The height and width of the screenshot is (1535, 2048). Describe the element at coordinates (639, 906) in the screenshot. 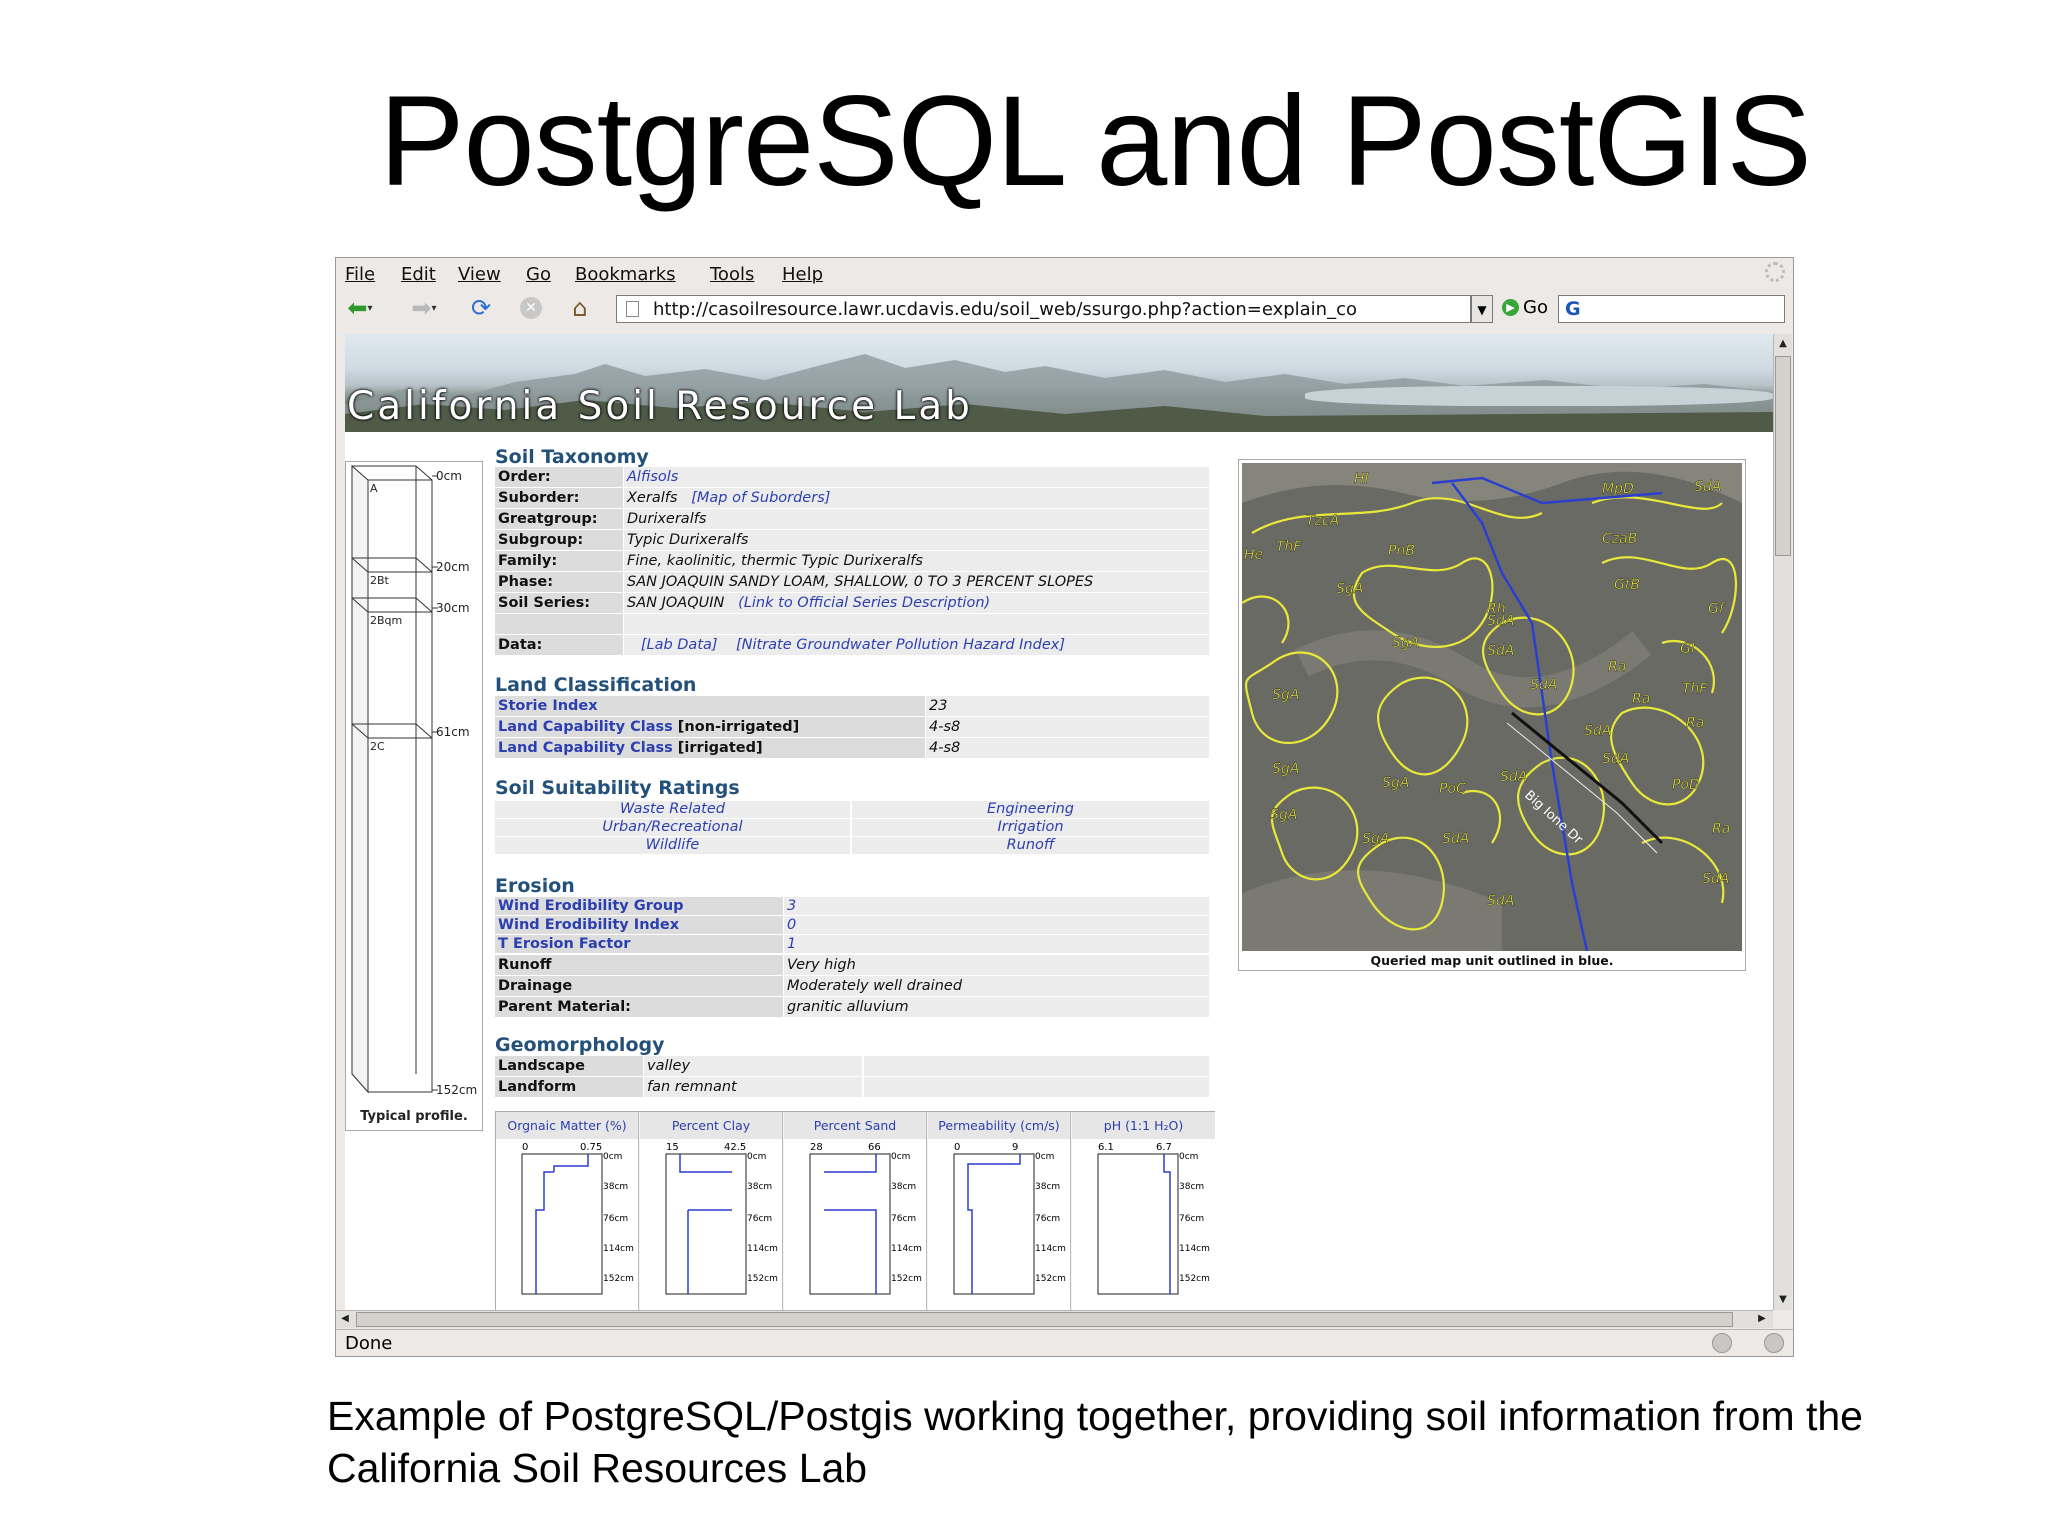

I see `weg-link: Wind Erodibility Group` at that location.